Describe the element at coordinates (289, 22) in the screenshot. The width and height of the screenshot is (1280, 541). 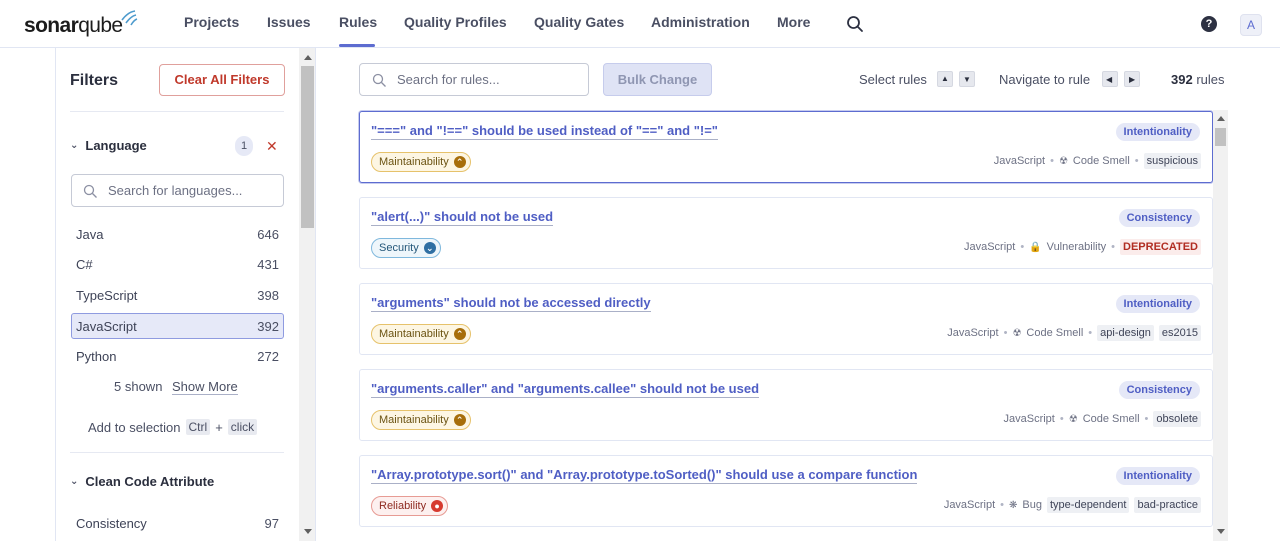
I see `nav-issues: Issues` at that location.